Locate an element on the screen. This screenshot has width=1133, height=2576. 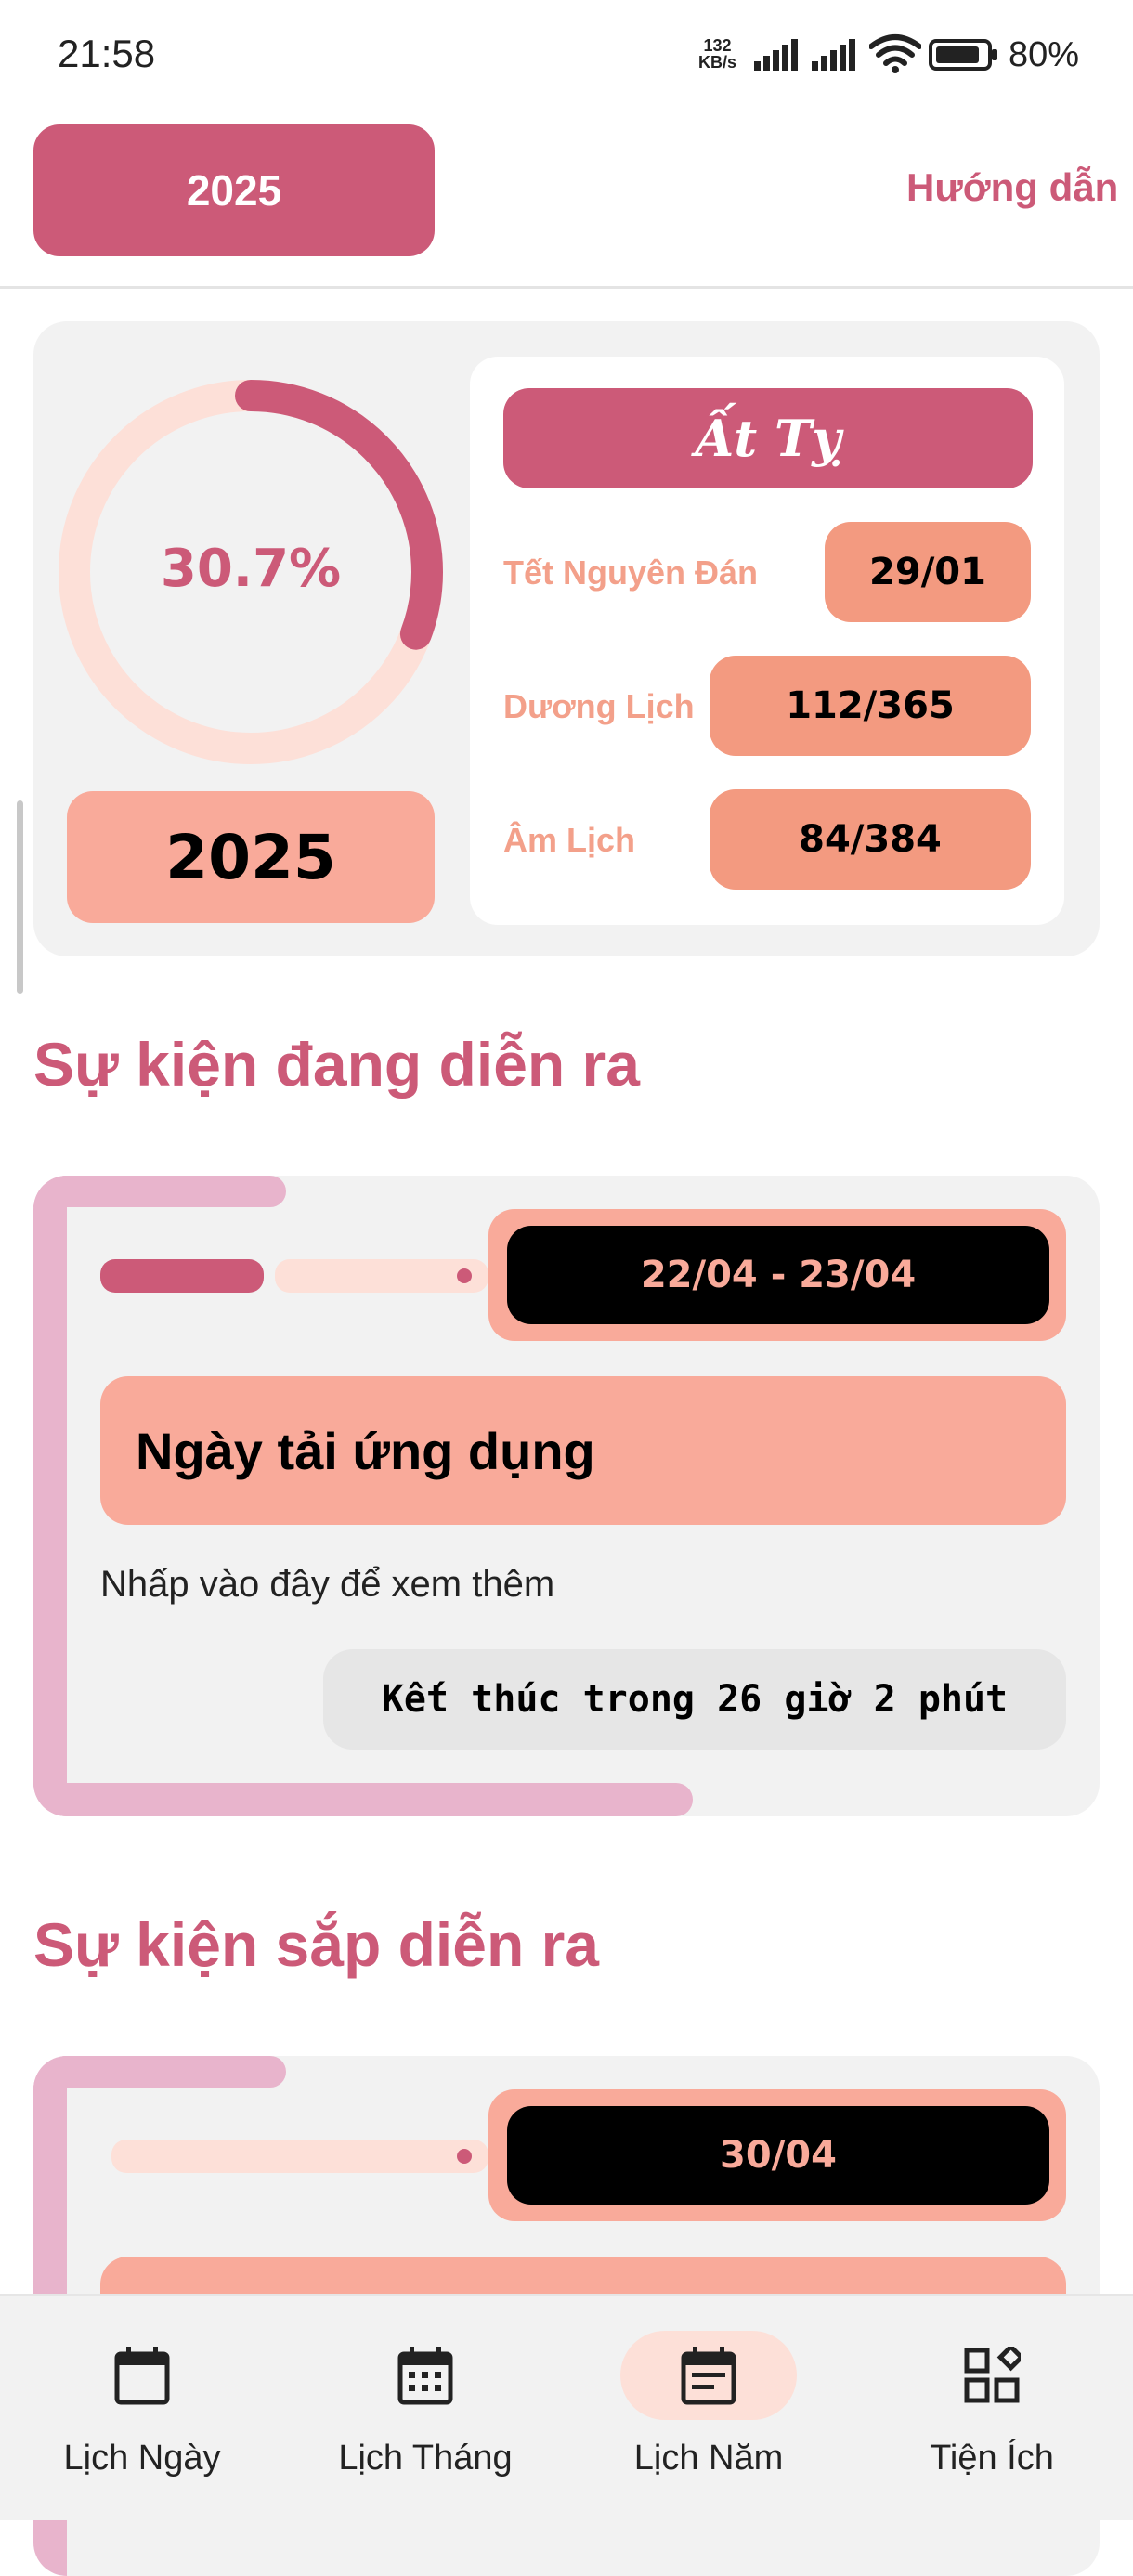
ongoing-events-title: Sự kiện đang diễn ra is located at coordinates (336, 1064).